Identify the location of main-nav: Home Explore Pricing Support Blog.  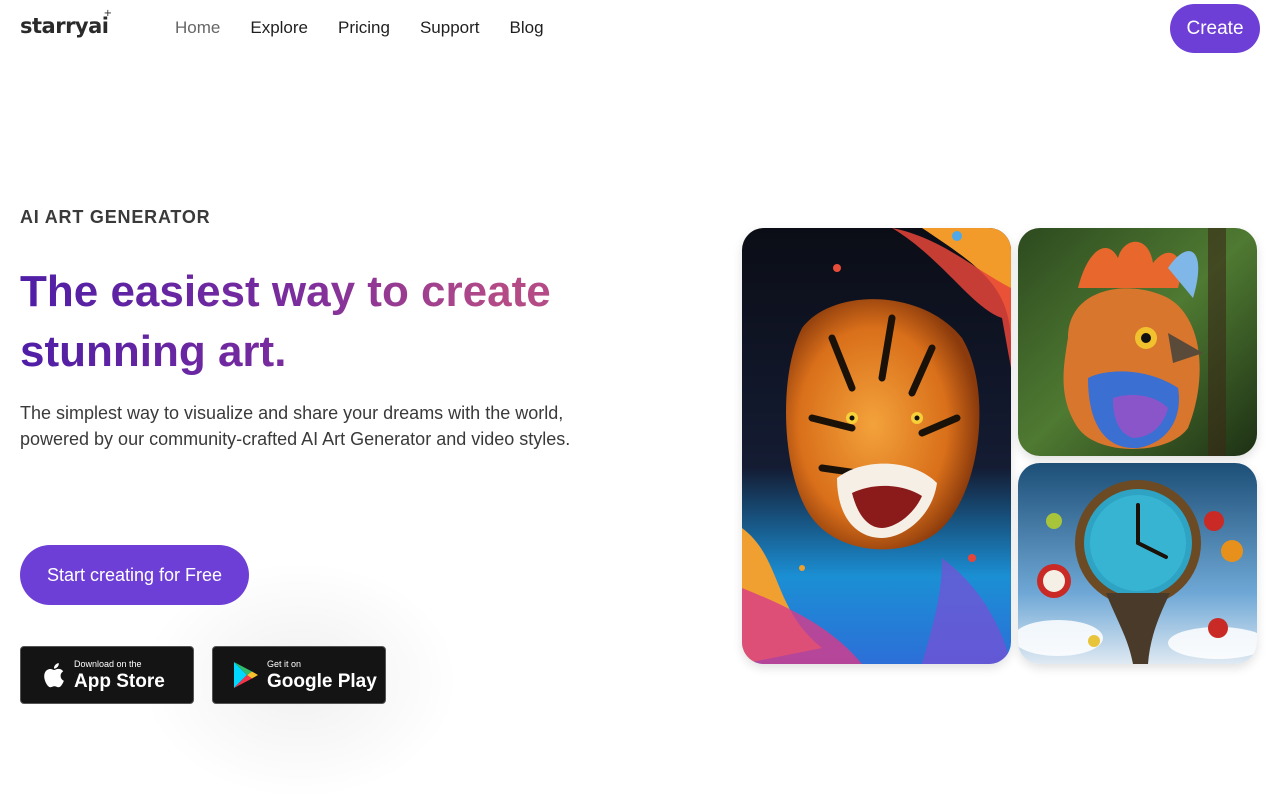
(359, 28).